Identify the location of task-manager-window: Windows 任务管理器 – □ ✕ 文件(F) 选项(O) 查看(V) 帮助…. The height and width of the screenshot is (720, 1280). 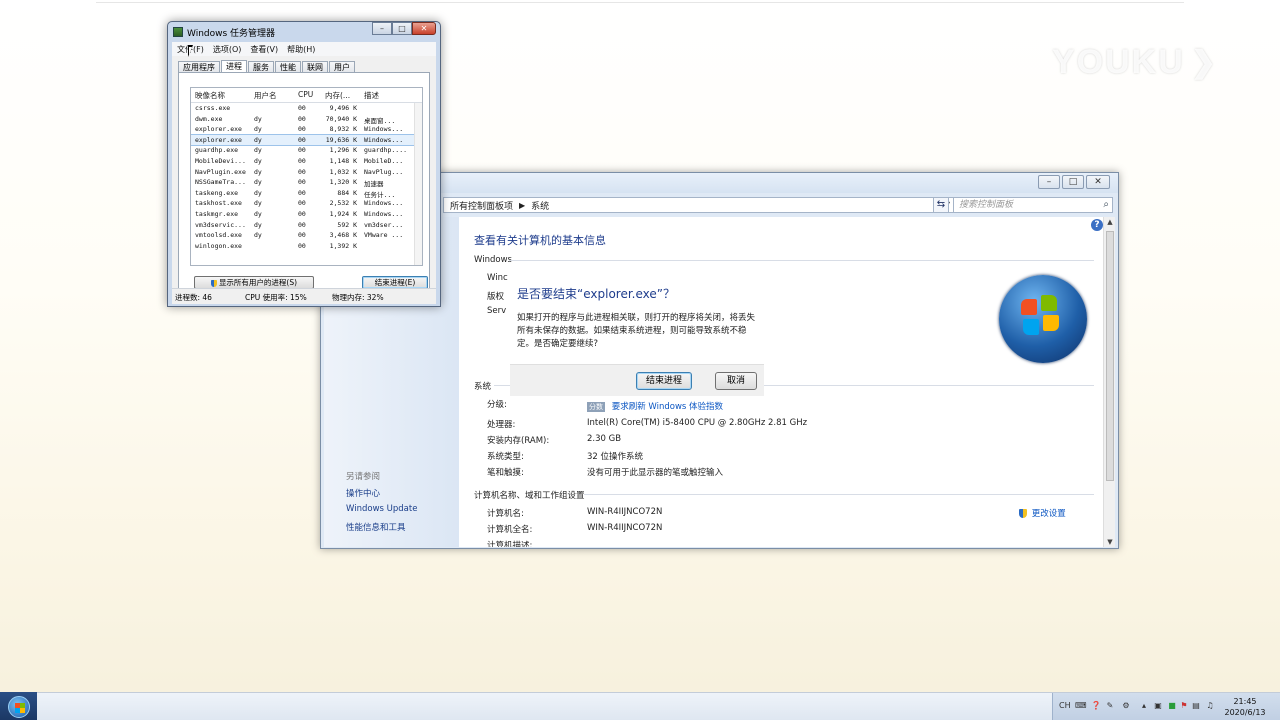
(304, 164).